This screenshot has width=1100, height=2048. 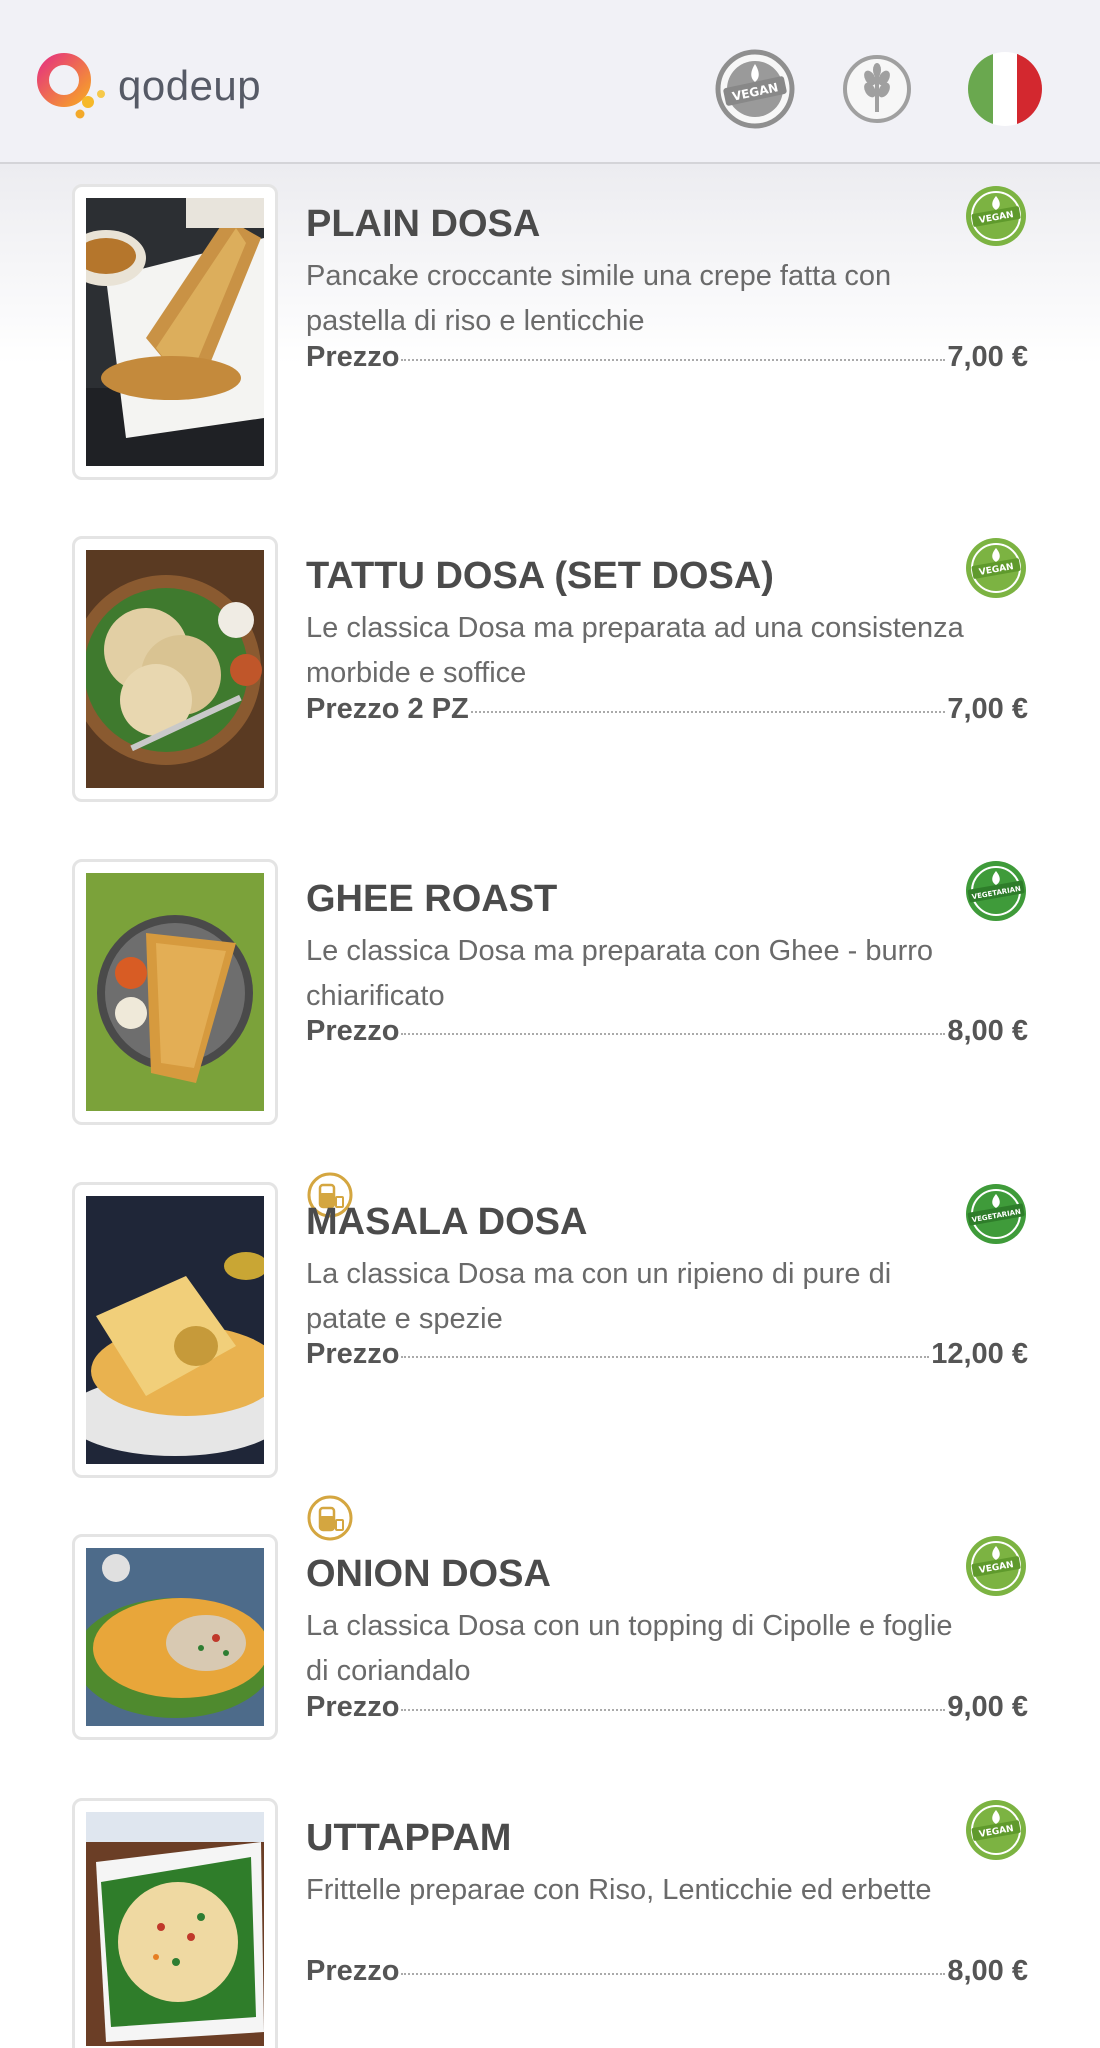 What do you see at coordinates (175, 1929) in the screenshot?
I see `uttappam-photo` at bounding box center [175, 1929].